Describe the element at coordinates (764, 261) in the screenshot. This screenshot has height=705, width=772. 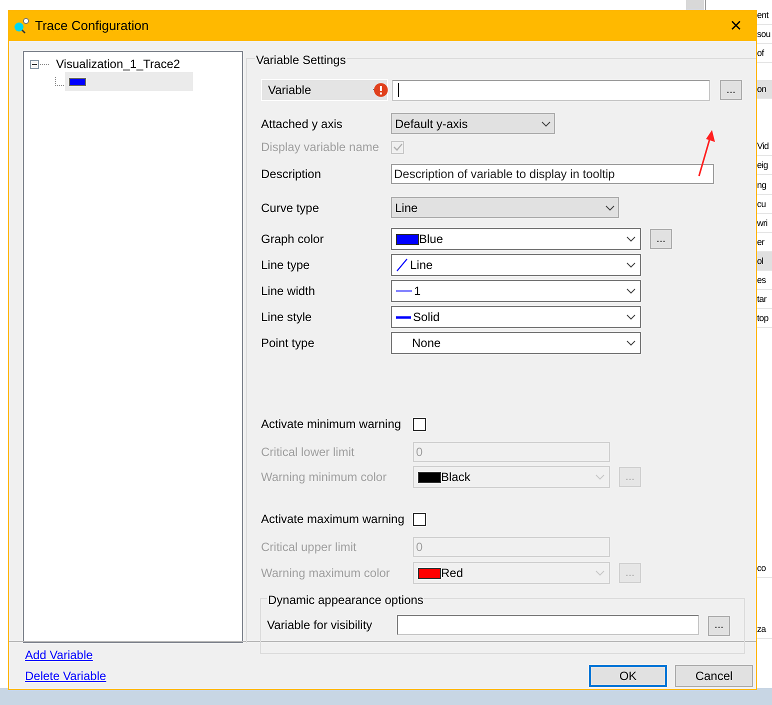
I see `background-text: ol` at that location.